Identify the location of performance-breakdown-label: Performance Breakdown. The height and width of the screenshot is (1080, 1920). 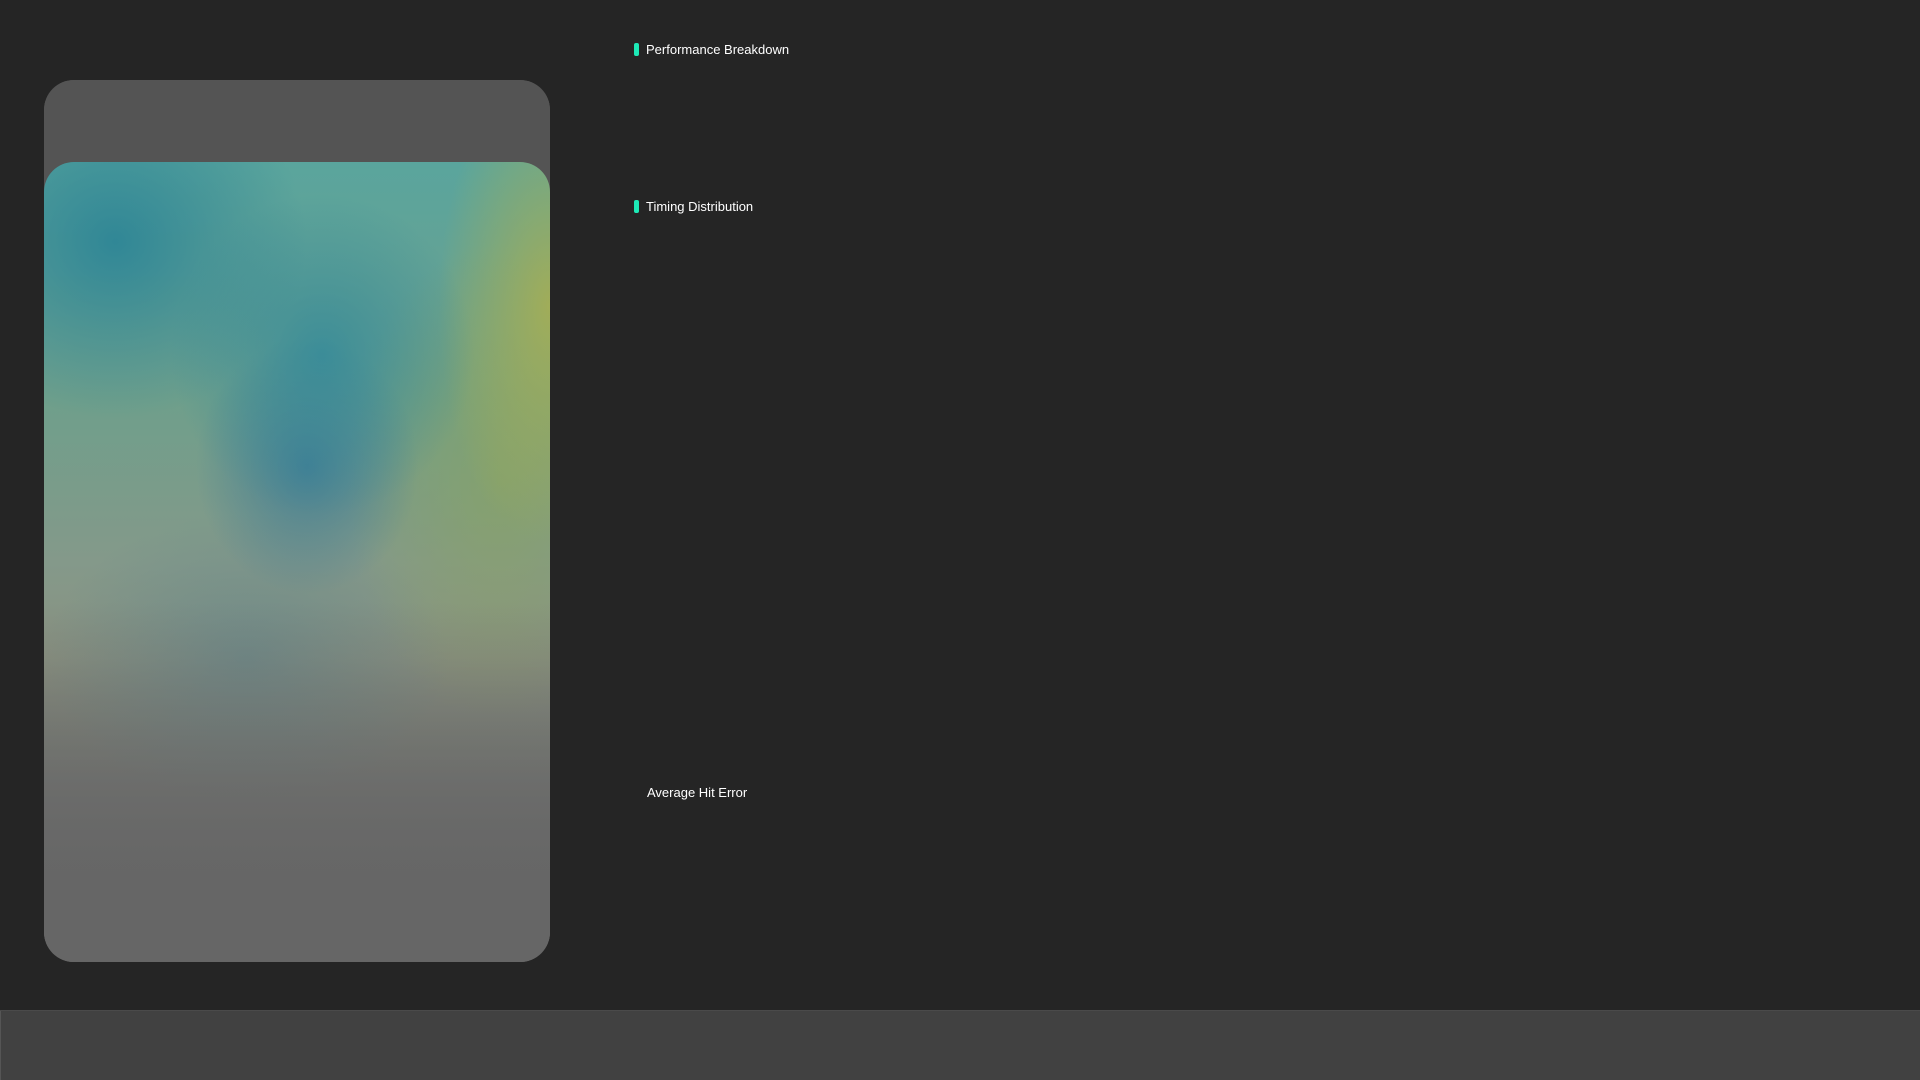
(718, 49).